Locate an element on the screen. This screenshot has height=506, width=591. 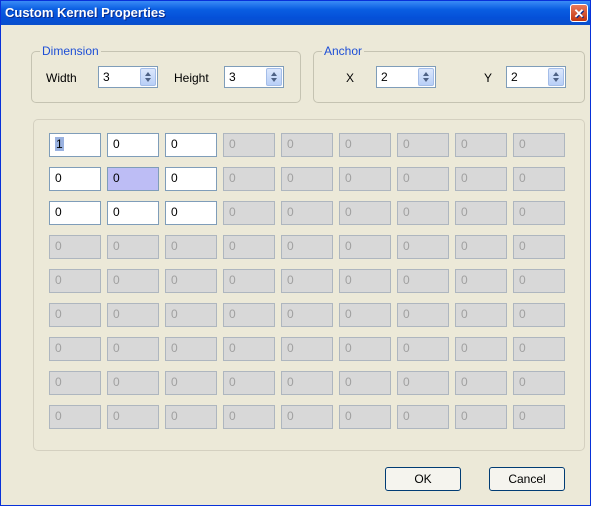
kernel-cell-r5-c1: 0 is located at coordinates (75, 281).